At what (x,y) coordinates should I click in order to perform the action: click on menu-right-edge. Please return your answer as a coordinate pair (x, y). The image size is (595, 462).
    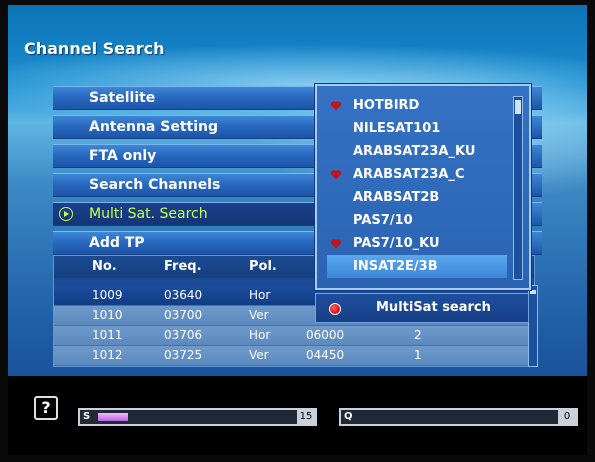
    Looking at the image, I should click on (536, 173).